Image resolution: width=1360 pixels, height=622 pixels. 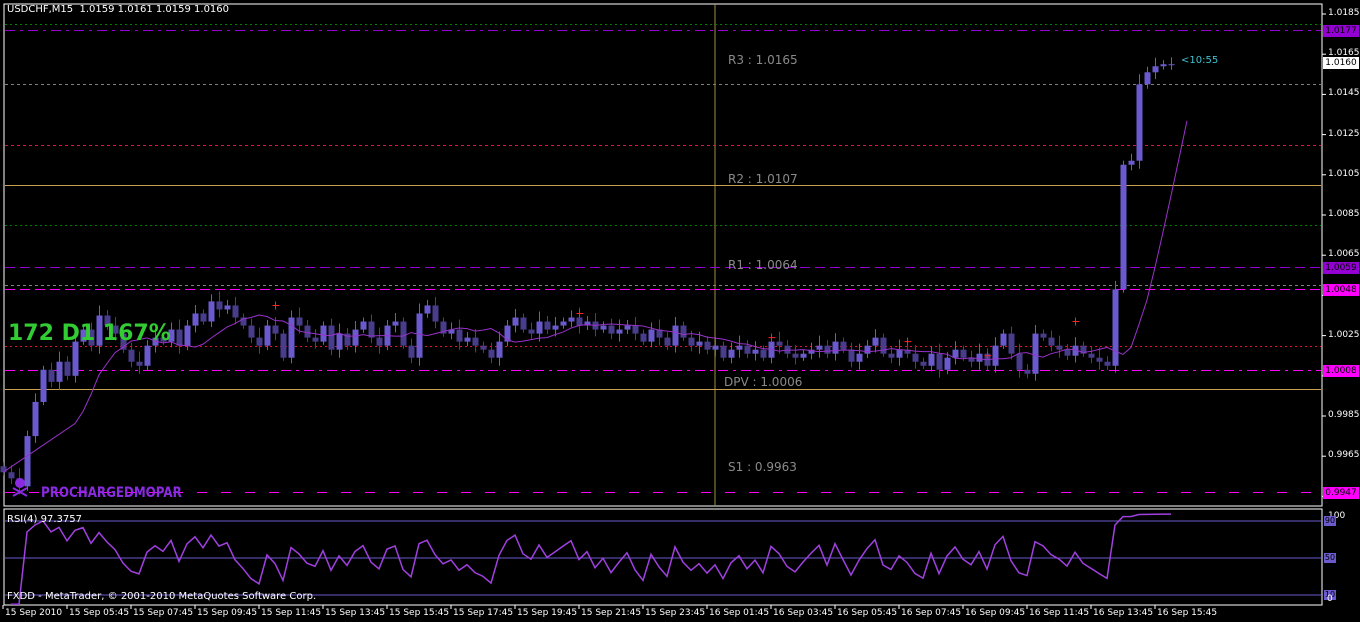 What do you see at coordinates (1341, 289) in the screenshot?
I see `level-price-tag: 1.0048` at bounding box center [1341, 289].